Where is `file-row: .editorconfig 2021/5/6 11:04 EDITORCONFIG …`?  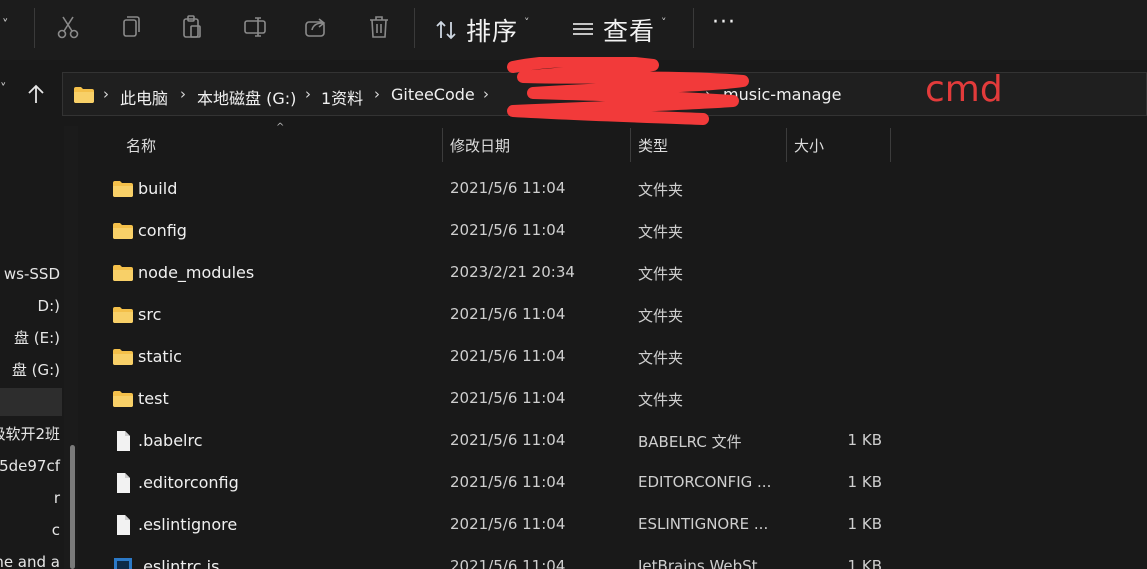 file-row: .editorconfig 2021/5/6 11:04 EDITORCONFIG … is located at coordinates (612, 483).